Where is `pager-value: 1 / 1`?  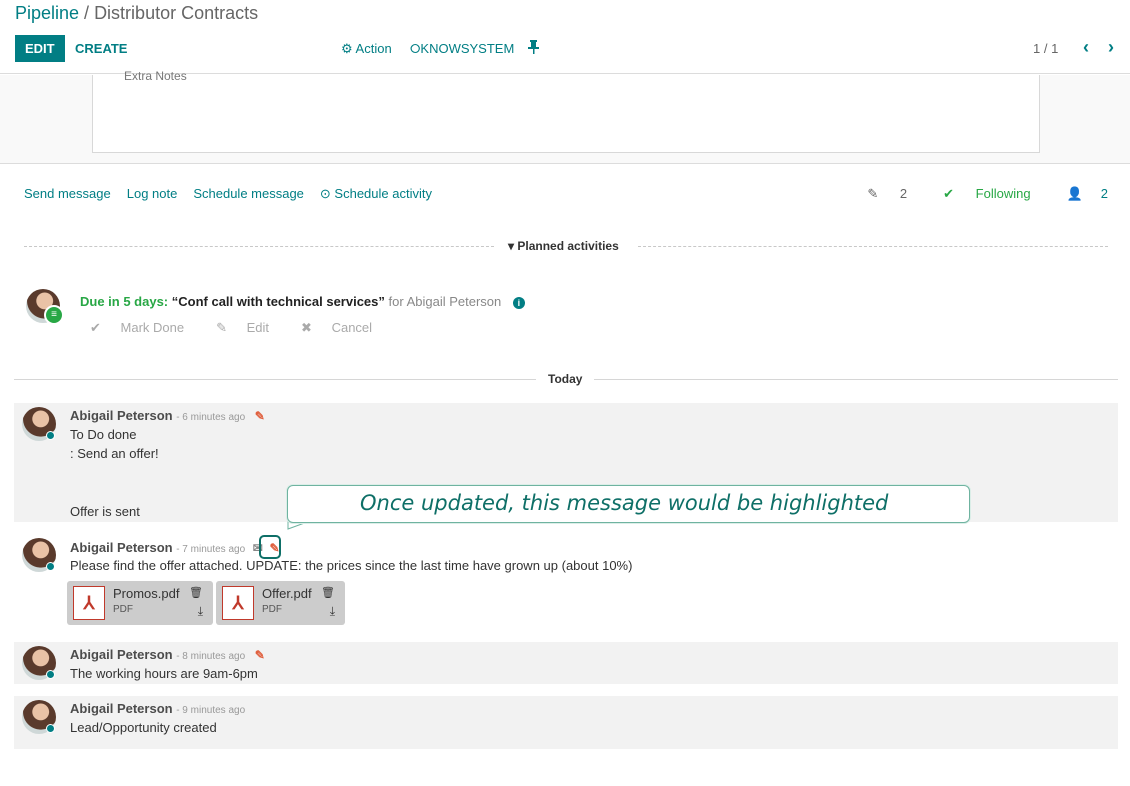 pager-value: 1 / 1 is located at coordinates (1045, 48).